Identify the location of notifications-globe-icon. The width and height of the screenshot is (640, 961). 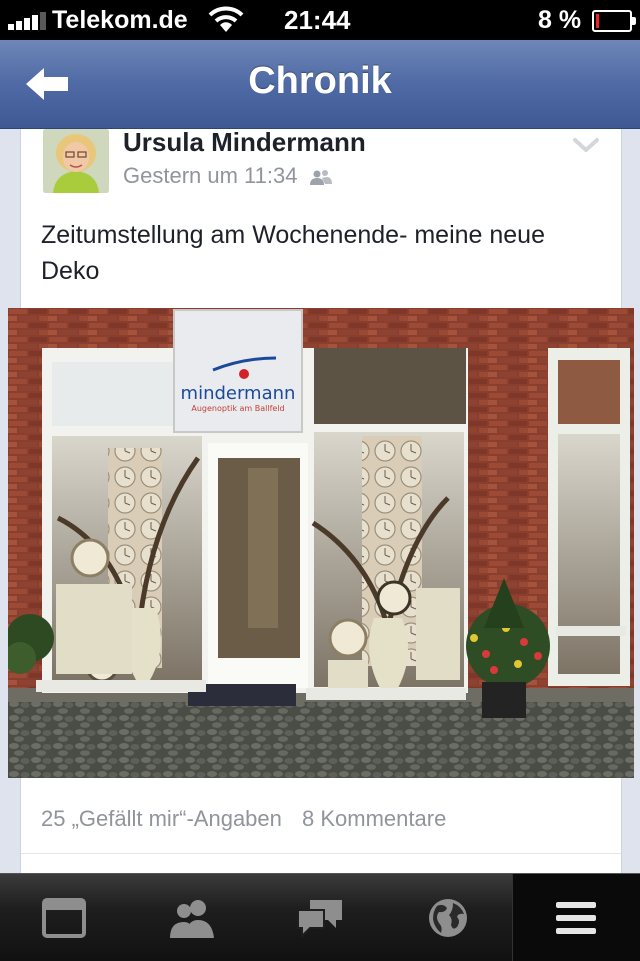
(448, 917).